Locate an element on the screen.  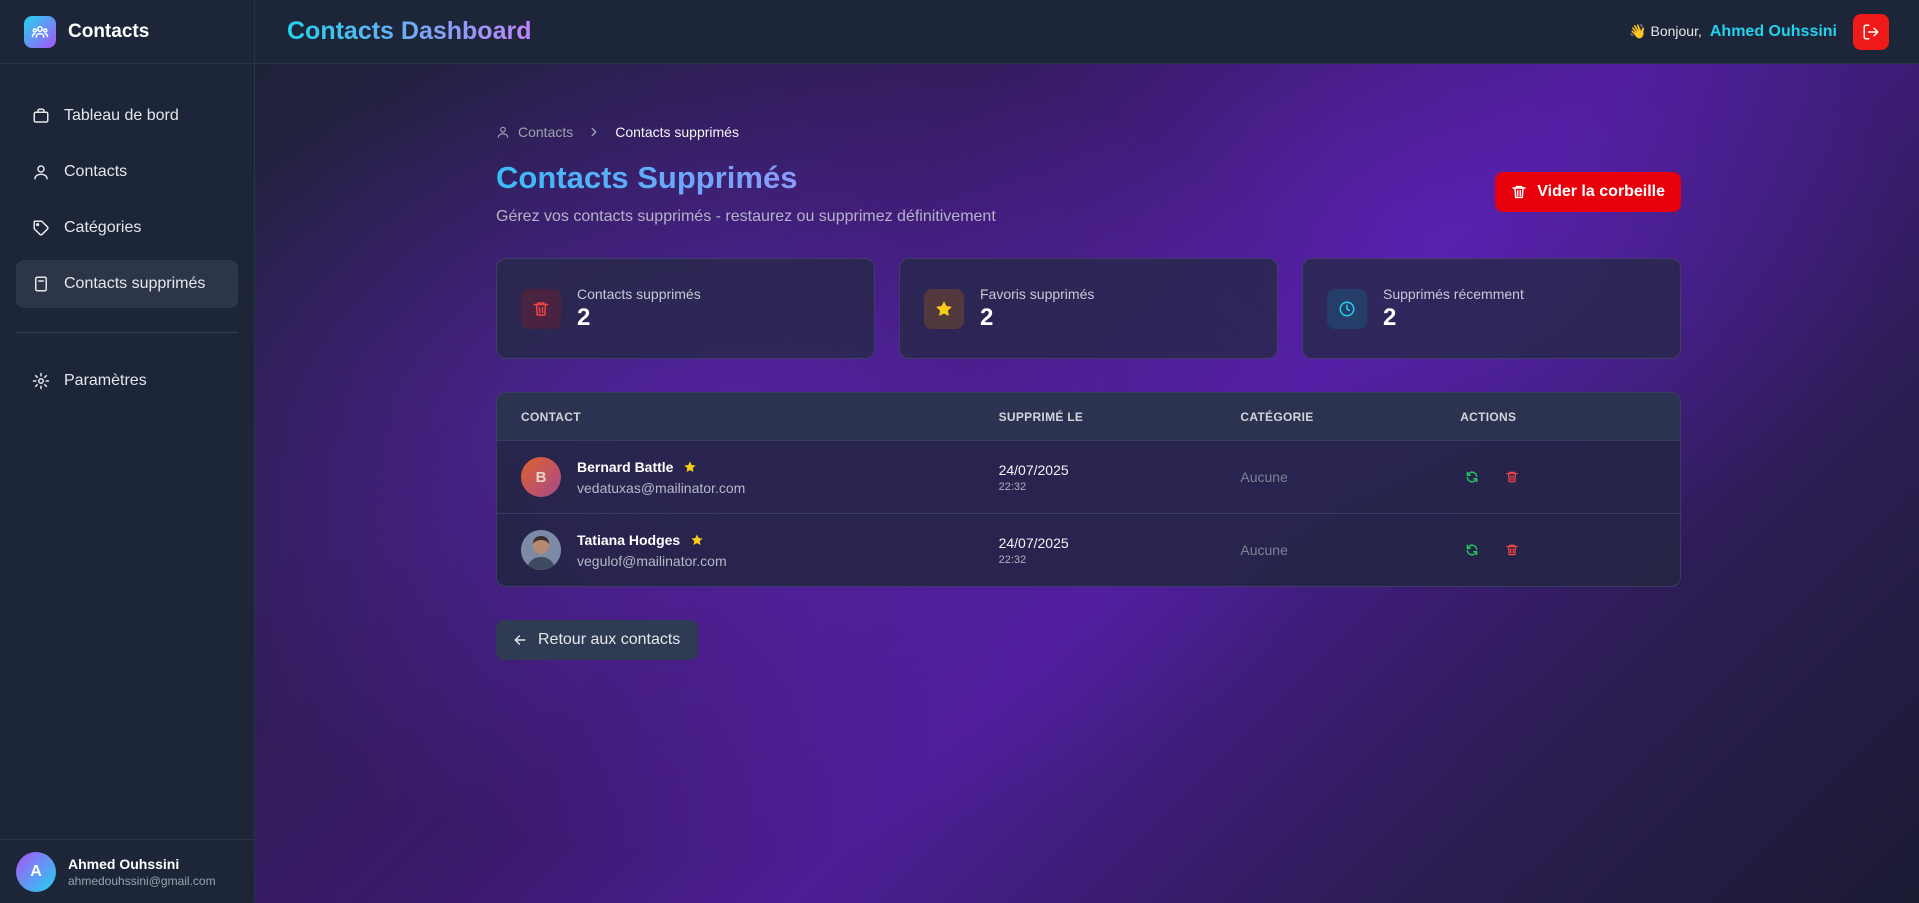
logout-icon is located at coordinates (1871, 31).